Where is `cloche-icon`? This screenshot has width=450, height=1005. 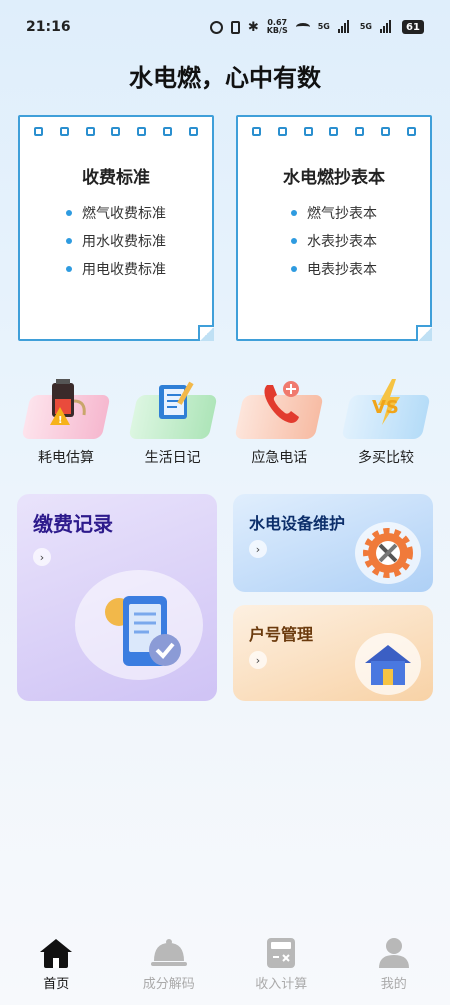 cloche-icon is located at coordinates (168, 952).